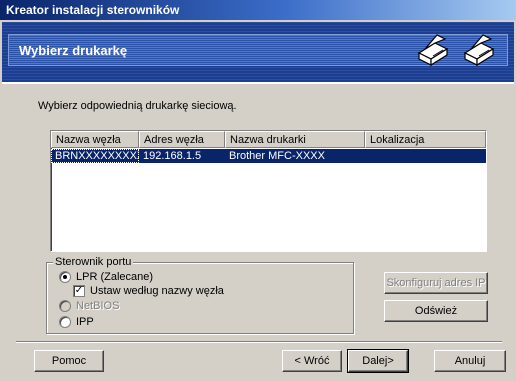 This screenshot has width=516, height=381. What do you see at coordinates (98, 306) in the screenshot?
I see `netbios-label: NetBIOS` at bounding box center [98, 306].